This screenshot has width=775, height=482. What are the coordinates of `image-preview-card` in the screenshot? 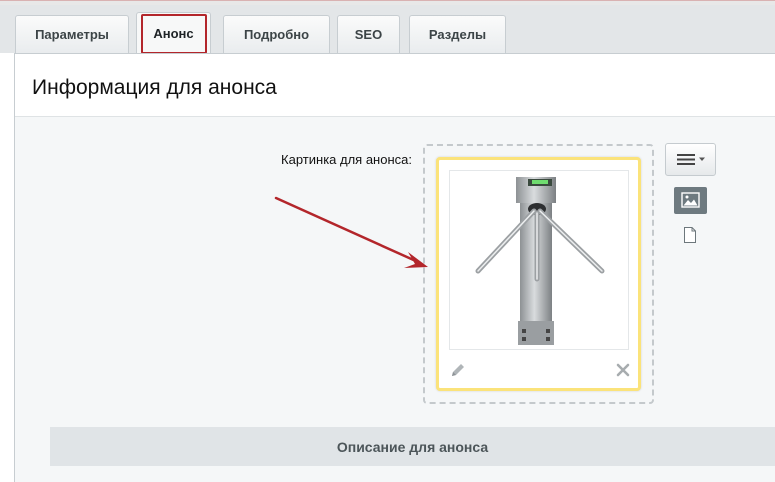 It's located at (538, 274).